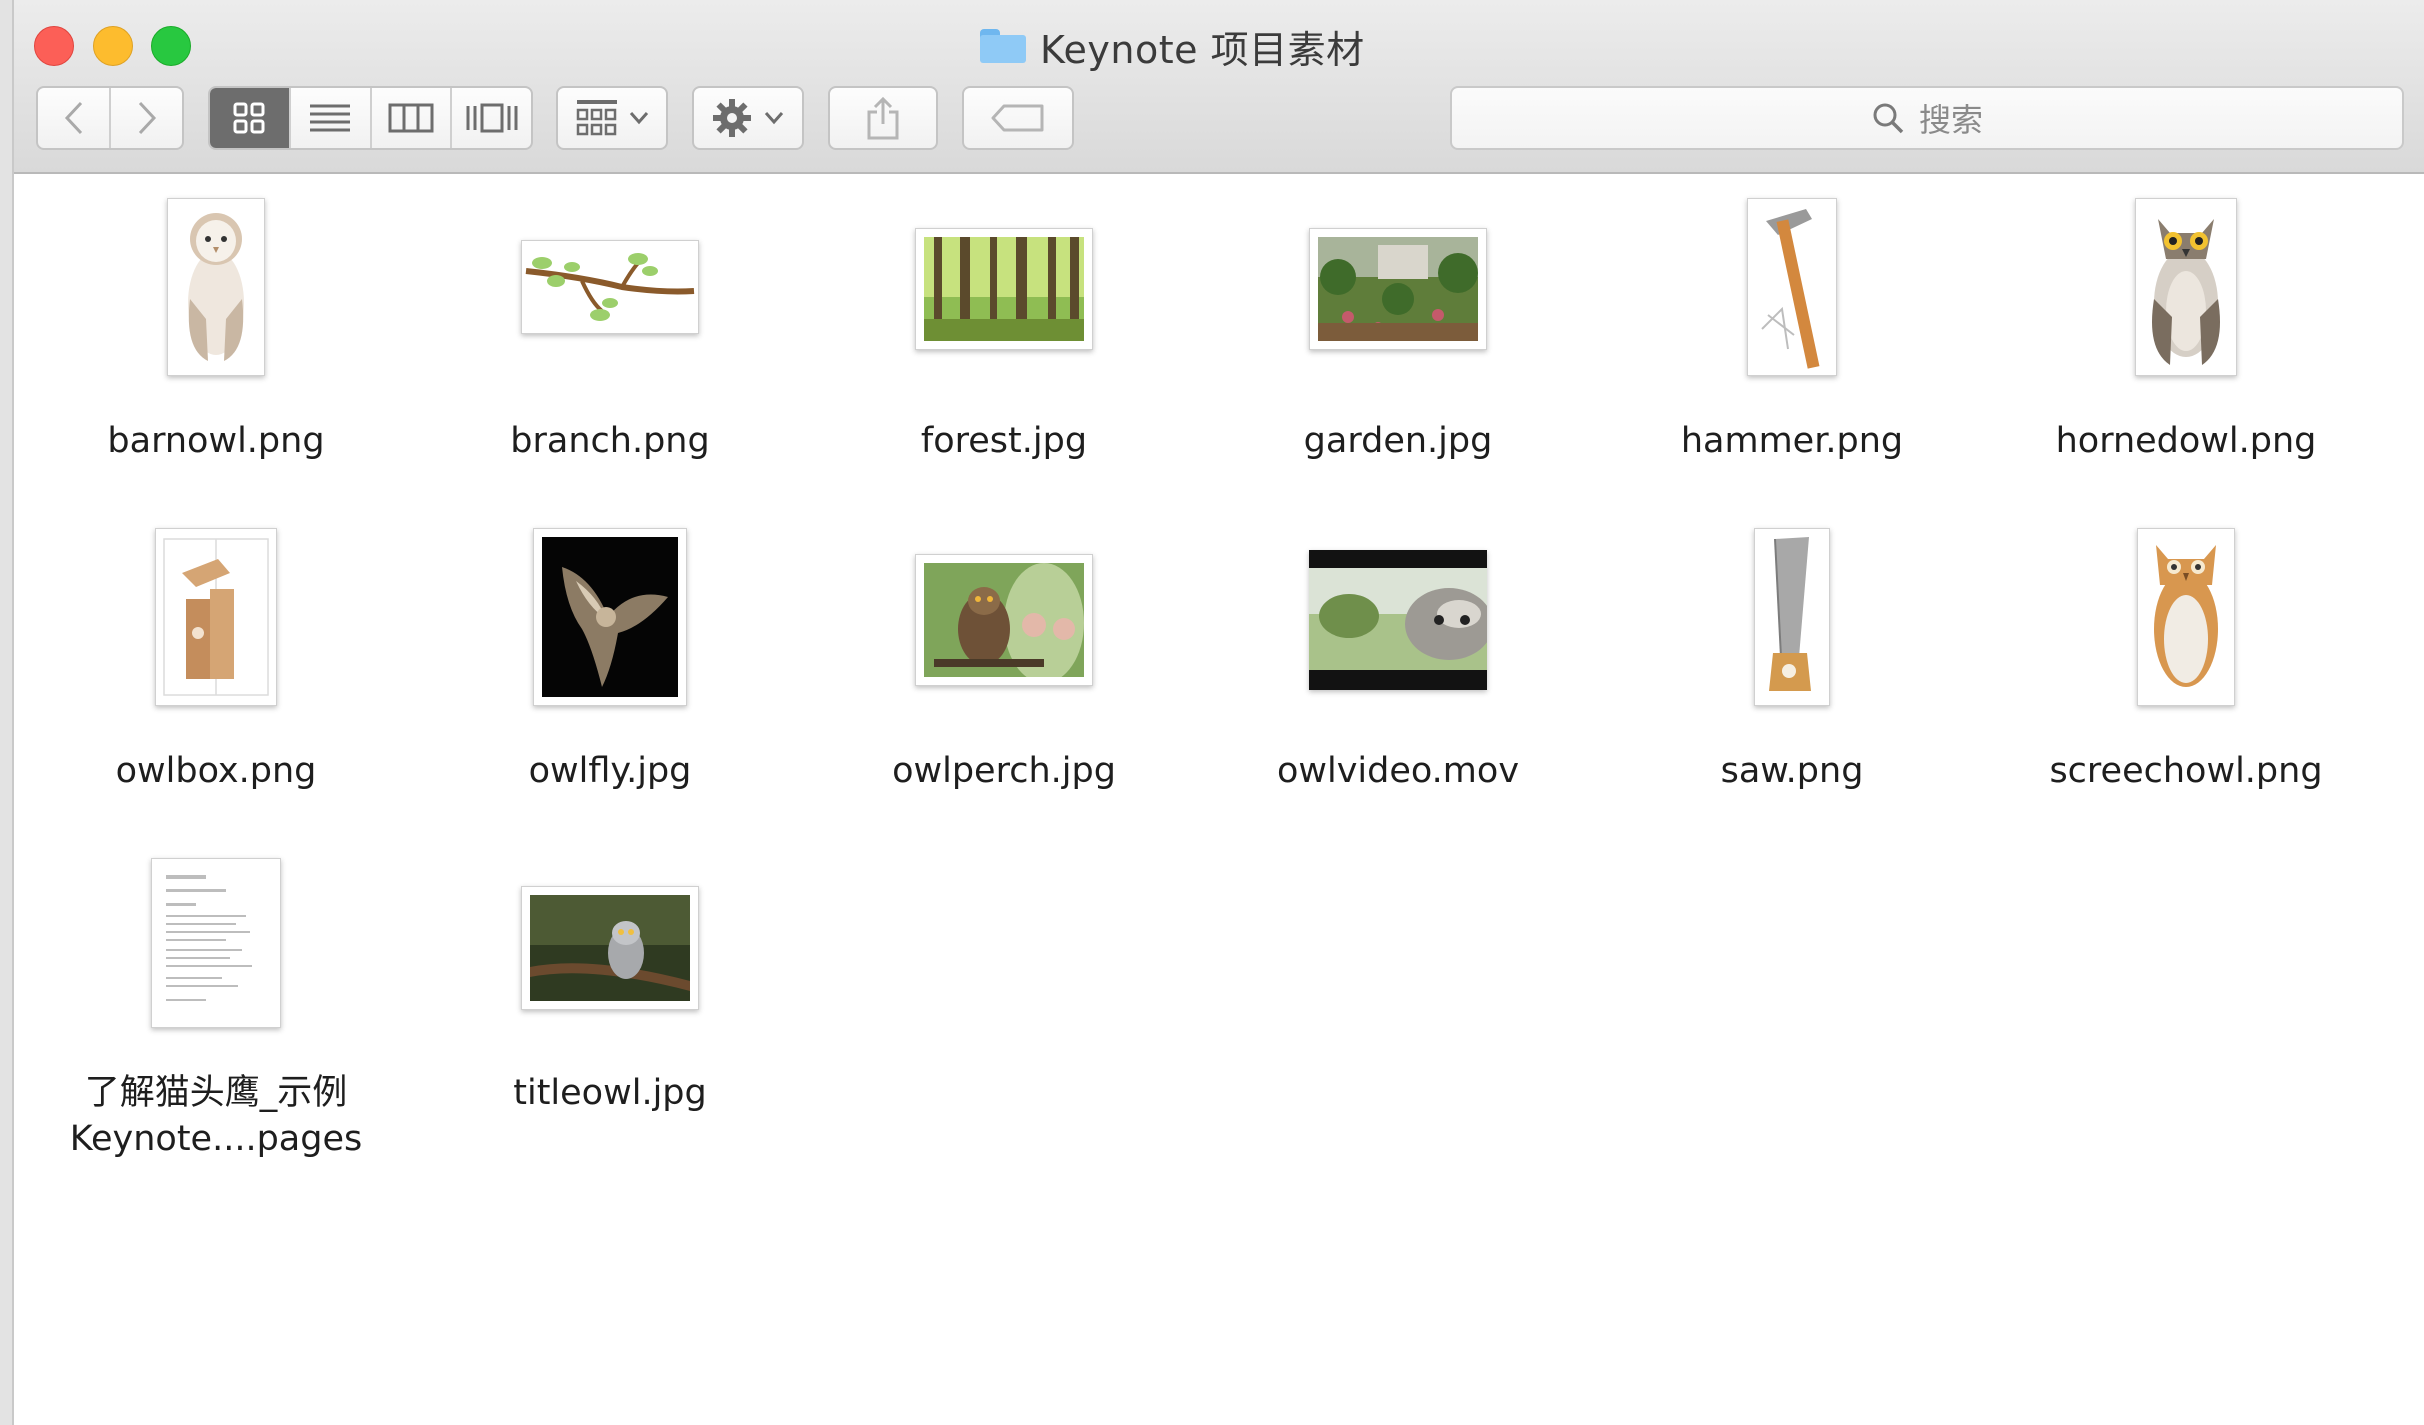 This screenshot has height=1425, width=2424. I want to click on file-item-owlfly: owlfly.jpg, so click(610, 678).